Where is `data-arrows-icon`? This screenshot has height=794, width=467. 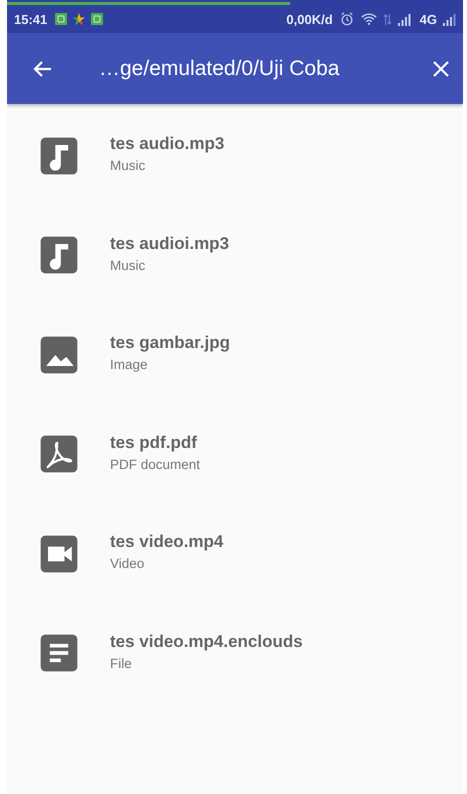
data-arrows-icon is located at coordinates (387, 19).